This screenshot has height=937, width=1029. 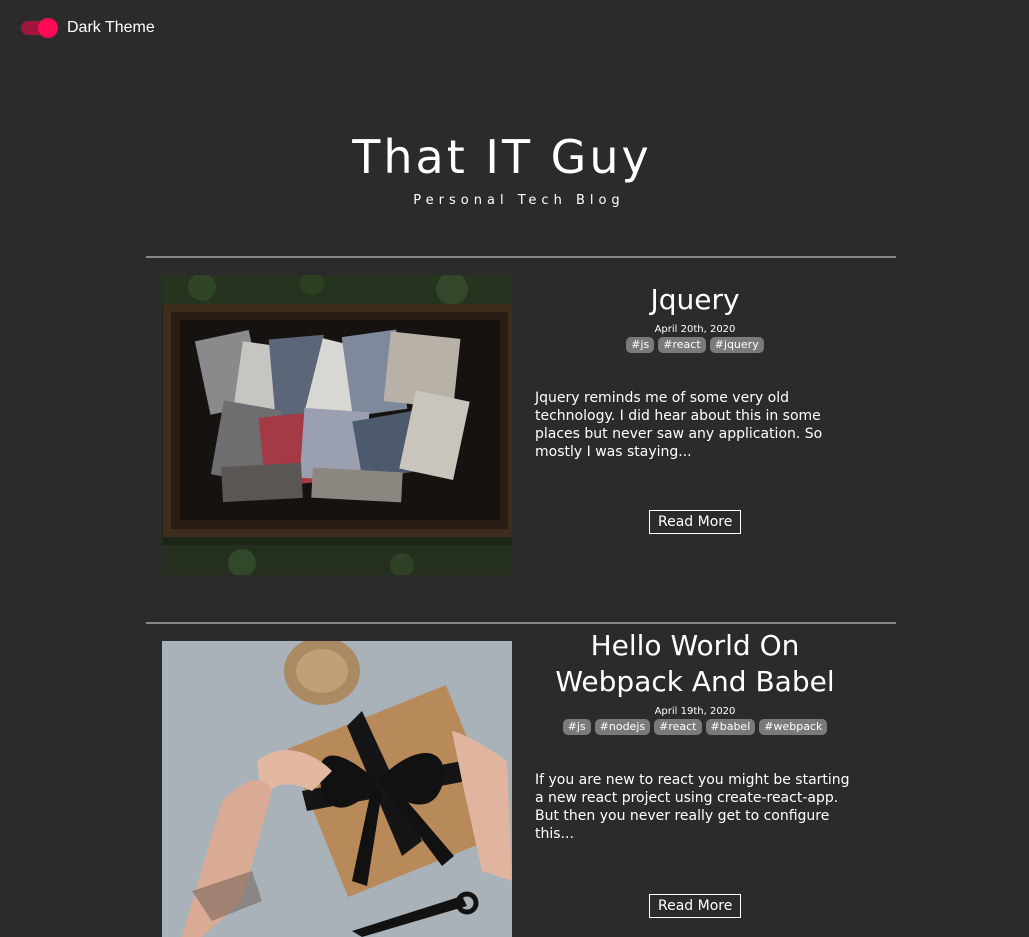 What do you see at coordinates (695, 329) in the screenshot?
I see `post-date: April 20th, 2020` at bounding box center [695, 329].